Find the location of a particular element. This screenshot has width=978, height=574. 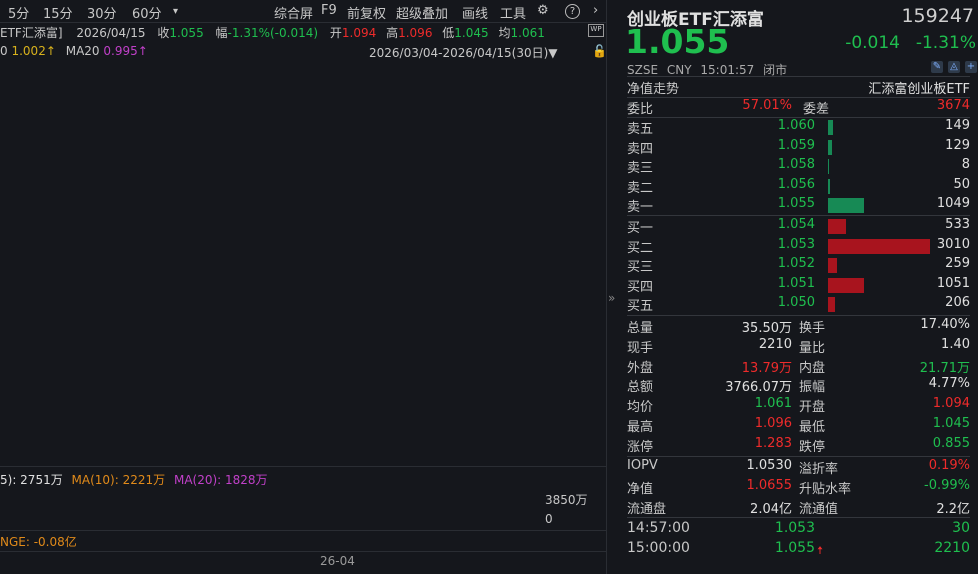

volume-legend: 5): 2751万 MA(10): 2221万 MA(20): 1828万 is located at coordinates (134, 479).